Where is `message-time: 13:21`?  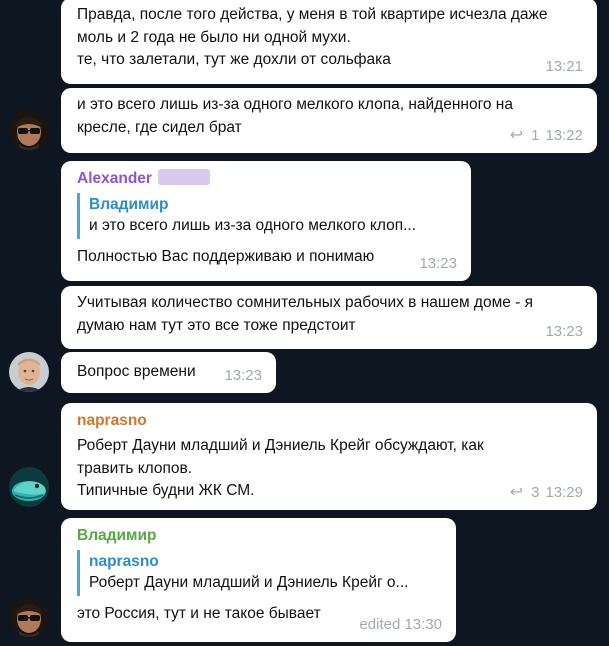
message-time: 13:21 is located at coordinates (564, 66).